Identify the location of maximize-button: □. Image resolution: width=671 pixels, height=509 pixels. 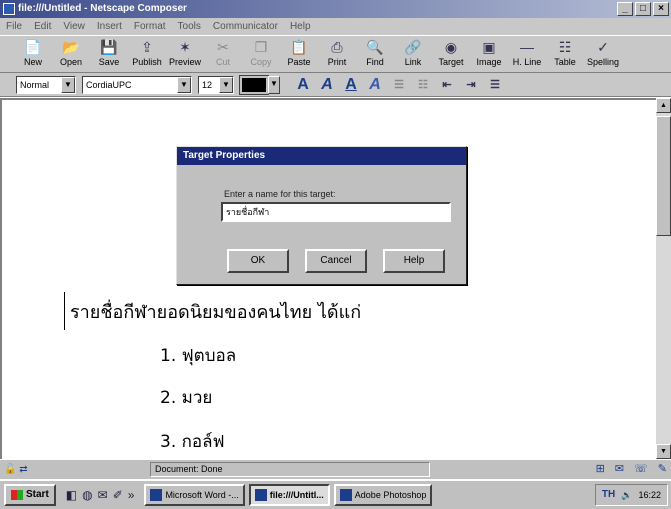
(643, 9).